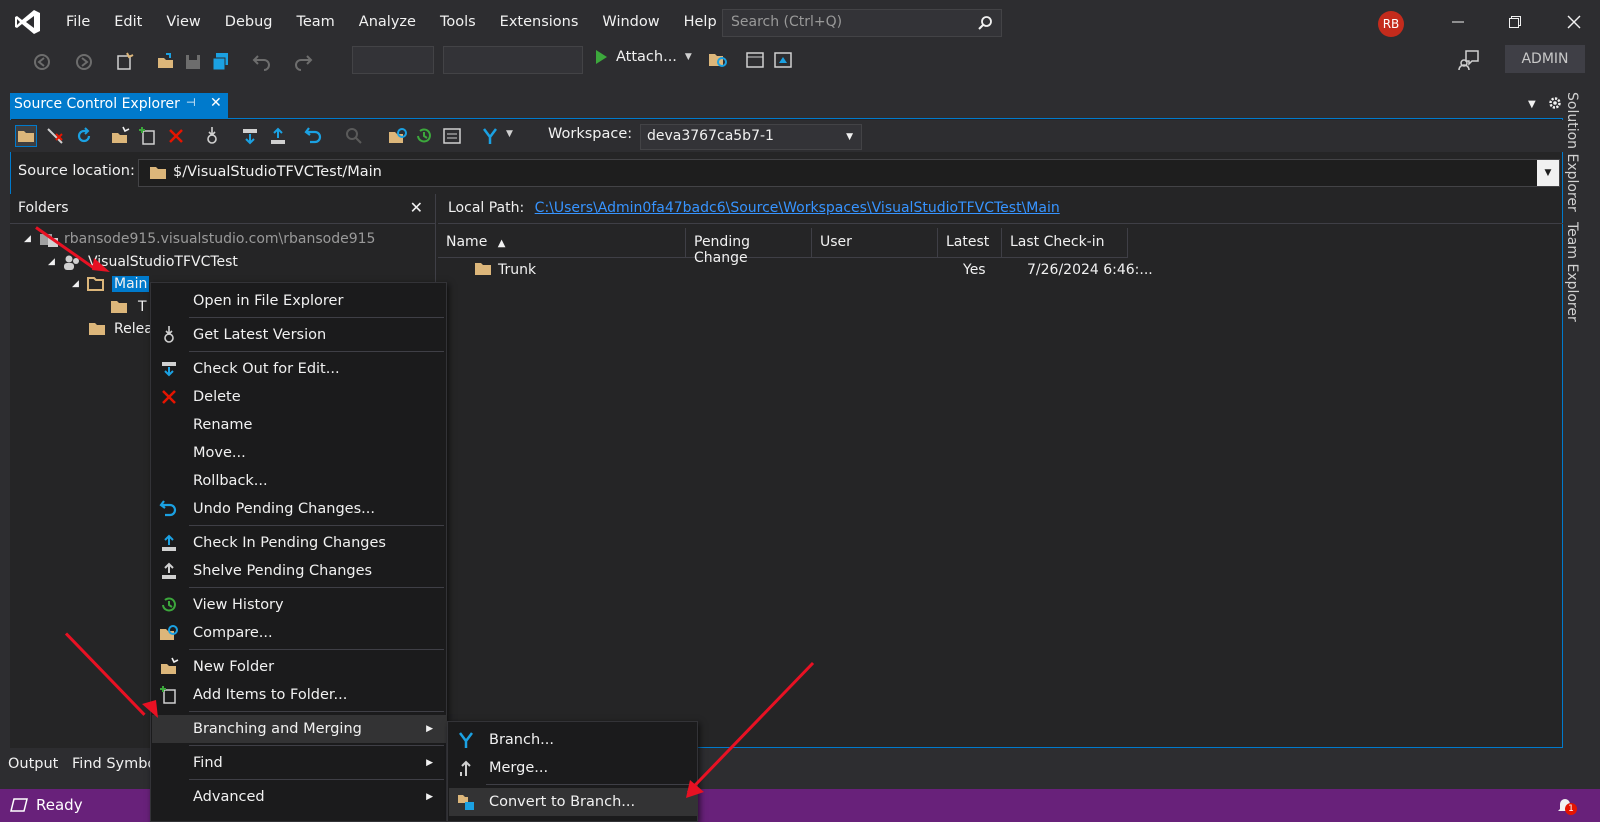 The height and width of the screenshot is (822, 1600). What do you see at coordinates (76, 171) in the screenshot?
I see `source-location-label: Source location:` at bounding box center [76, 171].